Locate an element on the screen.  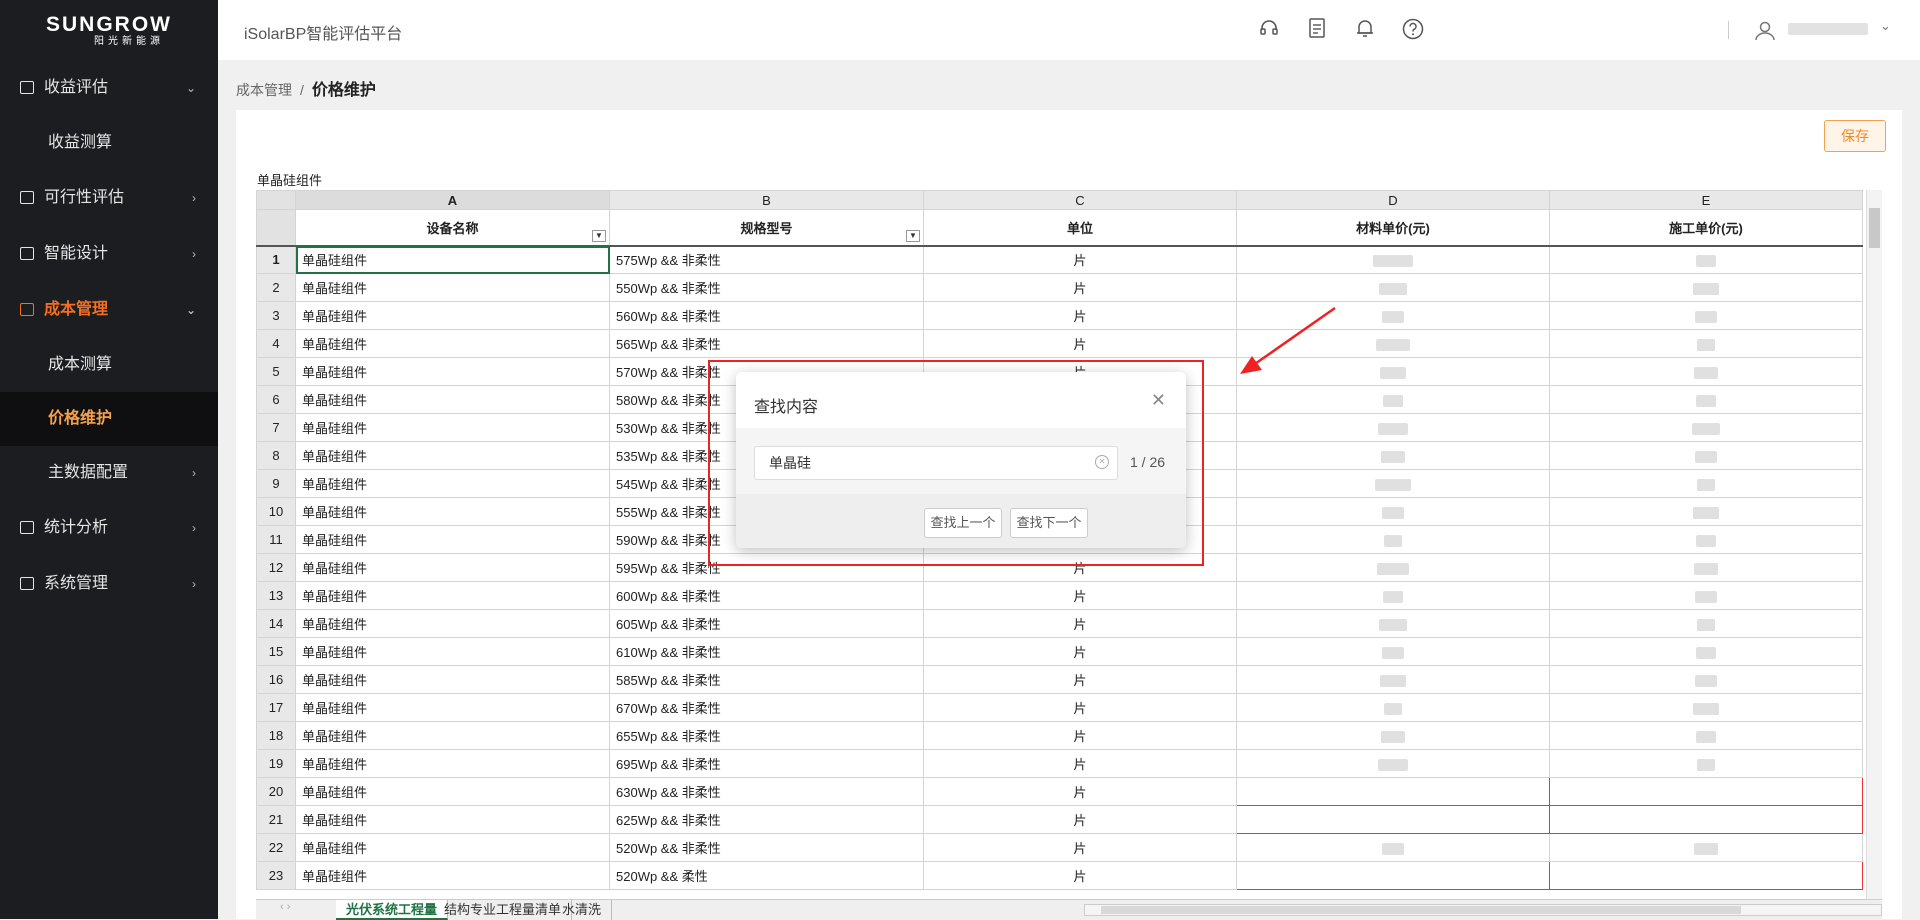
row-number: 21 is located at coordinates (276, 819).